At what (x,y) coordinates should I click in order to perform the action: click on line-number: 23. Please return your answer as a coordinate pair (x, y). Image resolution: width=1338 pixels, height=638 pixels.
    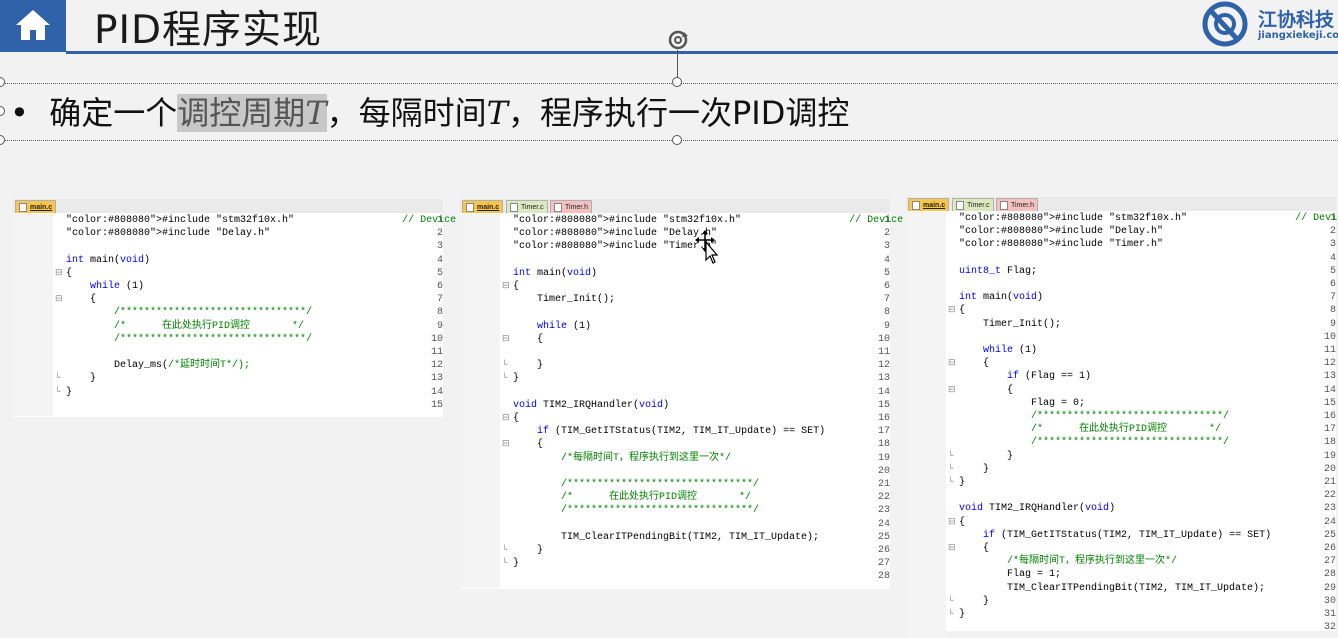
    Looking at the image, I should click on (1329, 509).